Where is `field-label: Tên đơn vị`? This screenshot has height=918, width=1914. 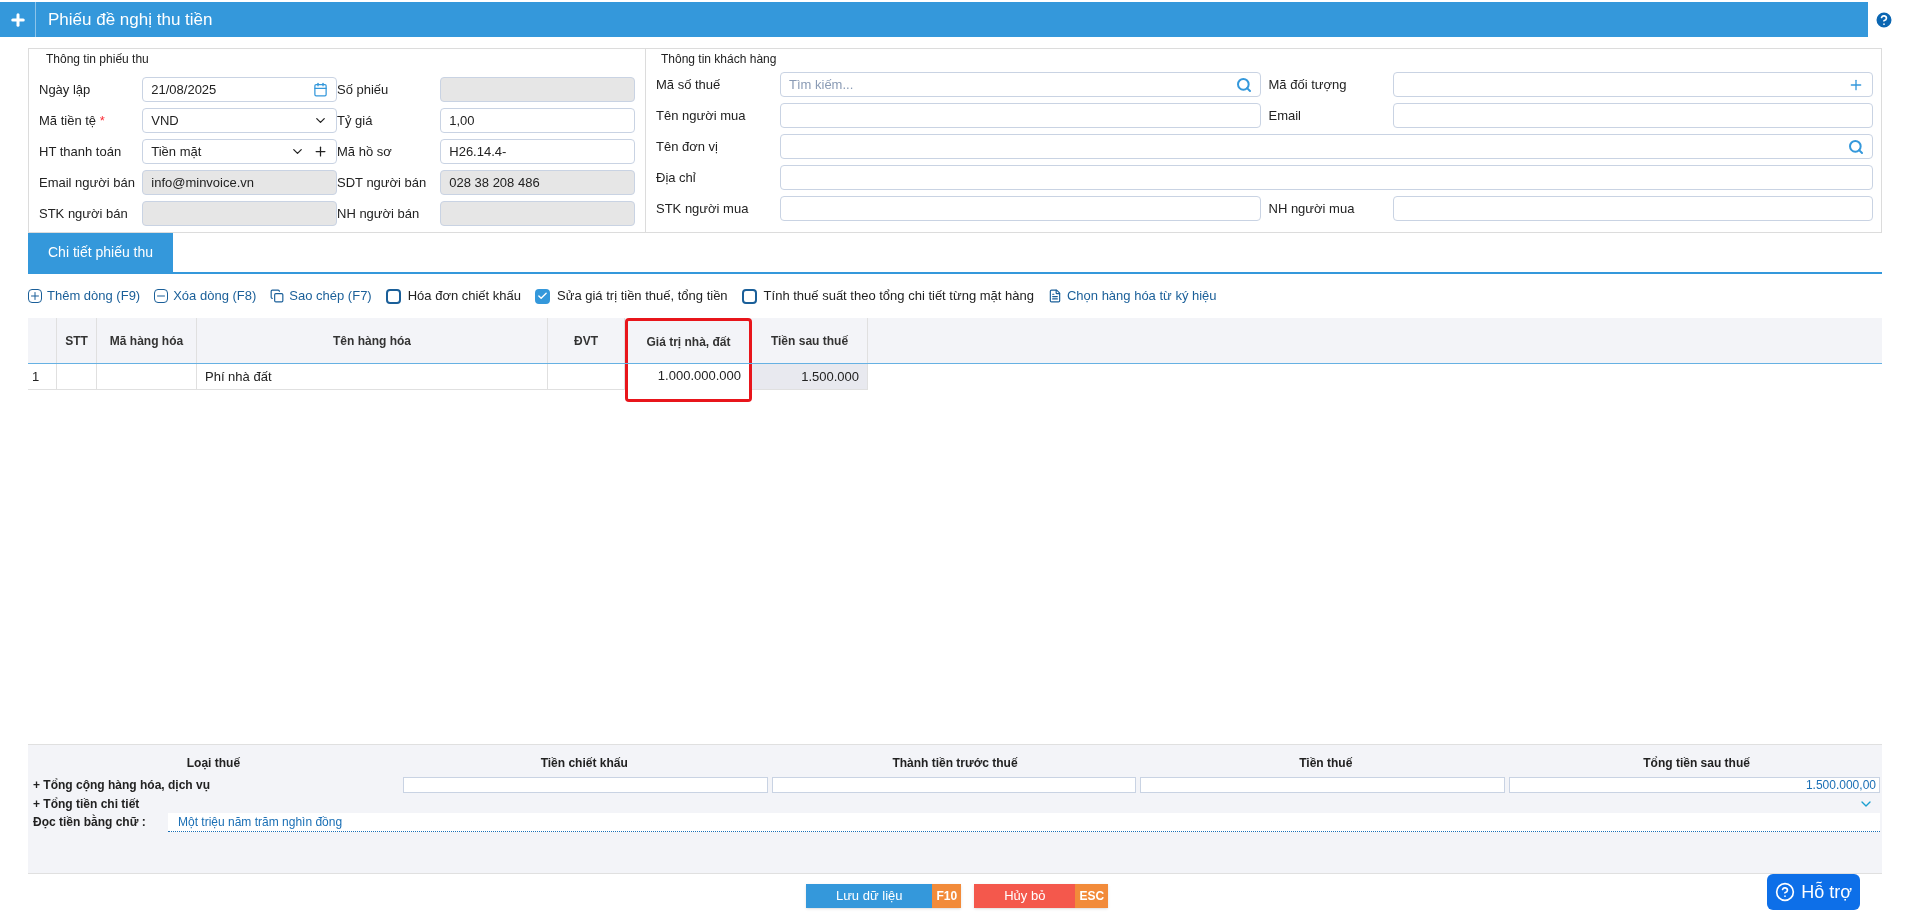
field-label: Tên đơn vị is located at coordinates (687, 147).